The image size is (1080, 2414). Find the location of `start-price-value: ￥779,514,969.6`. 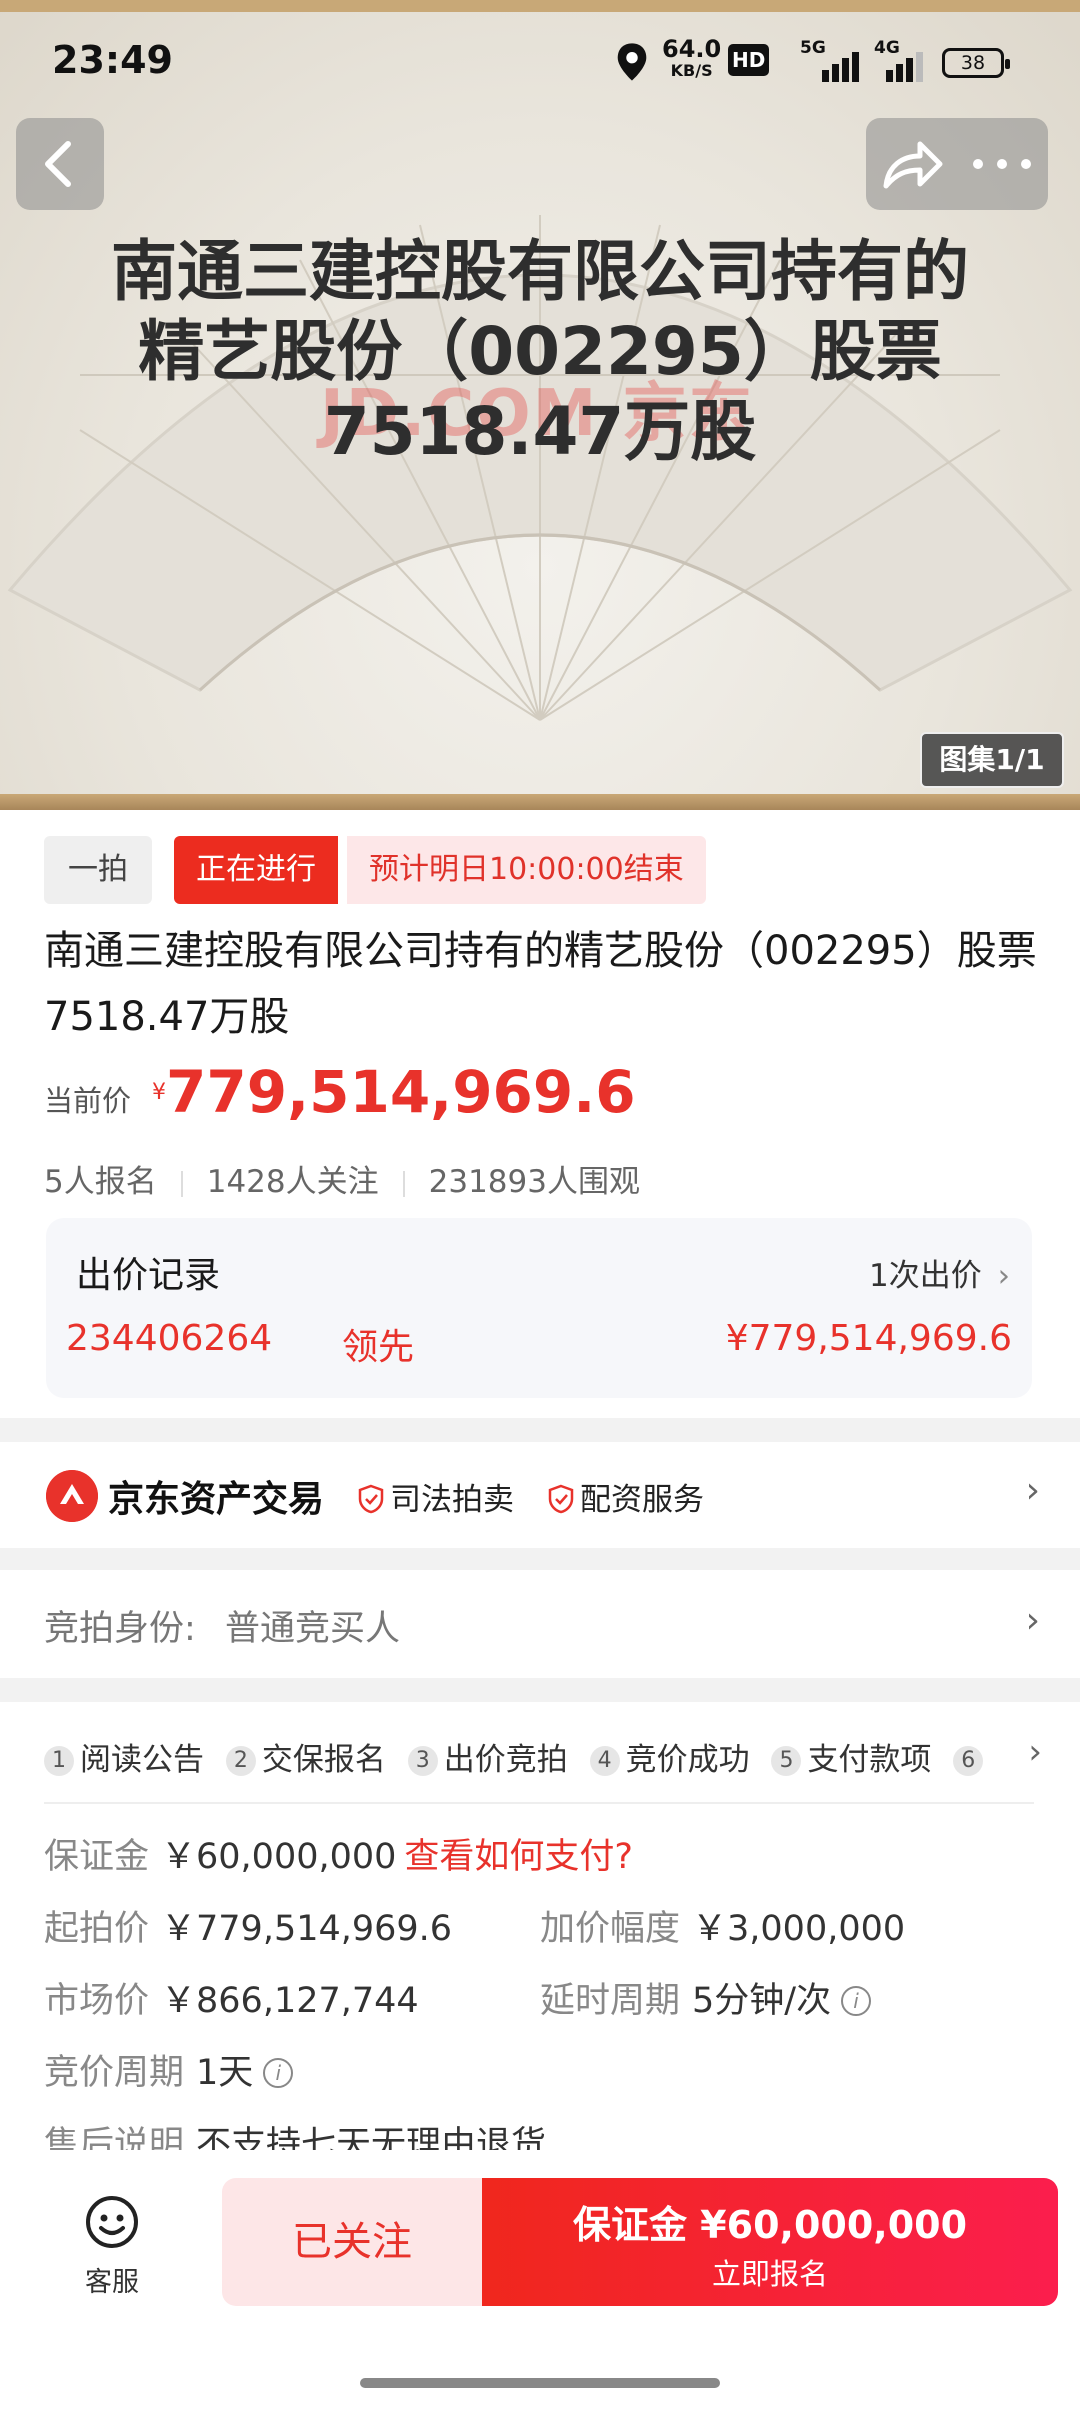

start-price-value: ￥779,514,969.6 is located at coordinates (307, 1929).